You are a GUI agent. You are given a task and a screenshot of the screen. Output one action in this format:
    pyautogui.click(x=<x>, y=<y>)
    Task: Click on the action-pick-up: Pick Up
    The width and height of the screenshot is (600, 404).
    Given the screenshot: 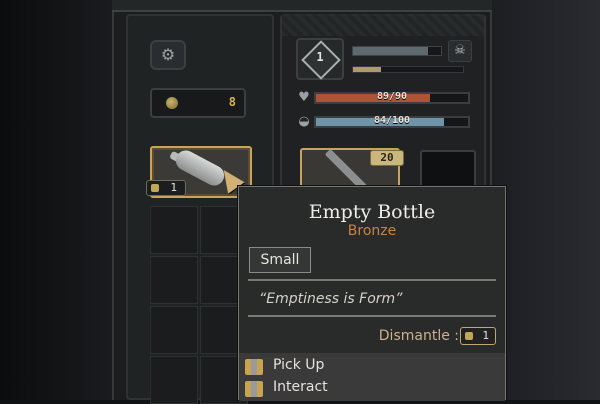 What is the action you would take?
    pyautogui.click(x=365, y=367)
    